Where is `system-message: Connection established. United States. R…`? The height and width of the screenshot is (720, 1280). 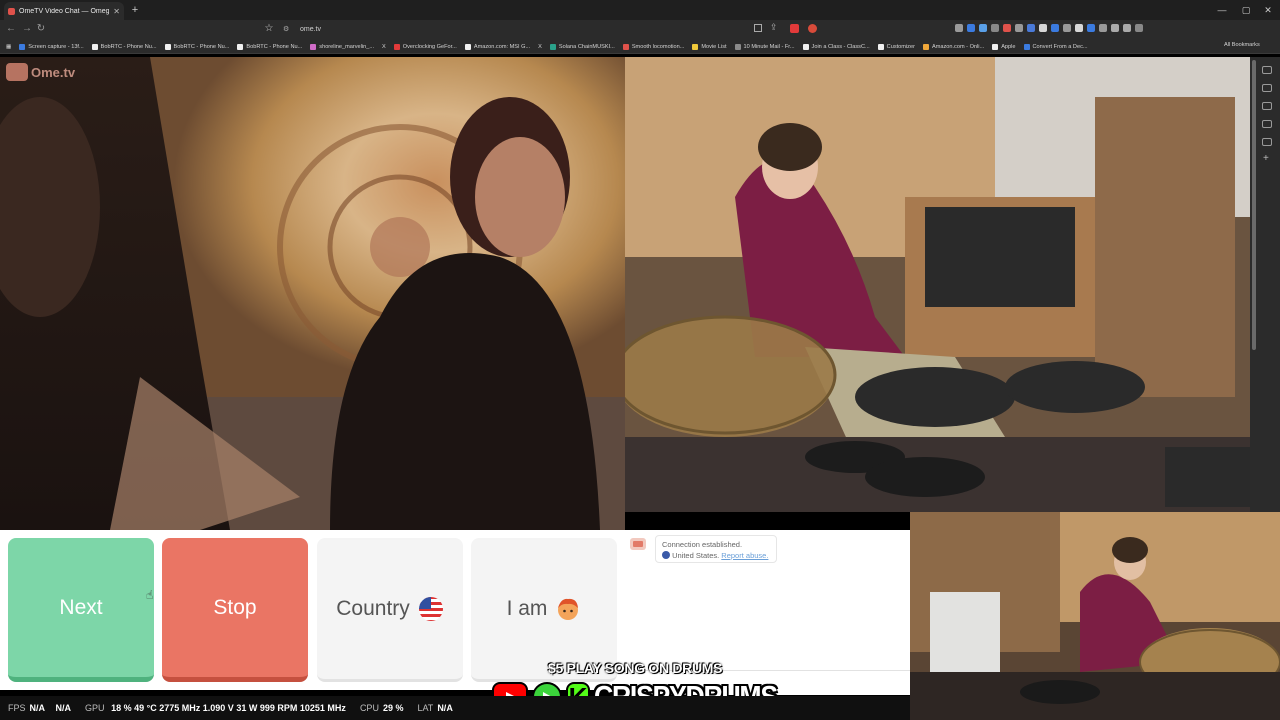
system-message: Connection established. United States. R… is located at coordinates (716, 549).